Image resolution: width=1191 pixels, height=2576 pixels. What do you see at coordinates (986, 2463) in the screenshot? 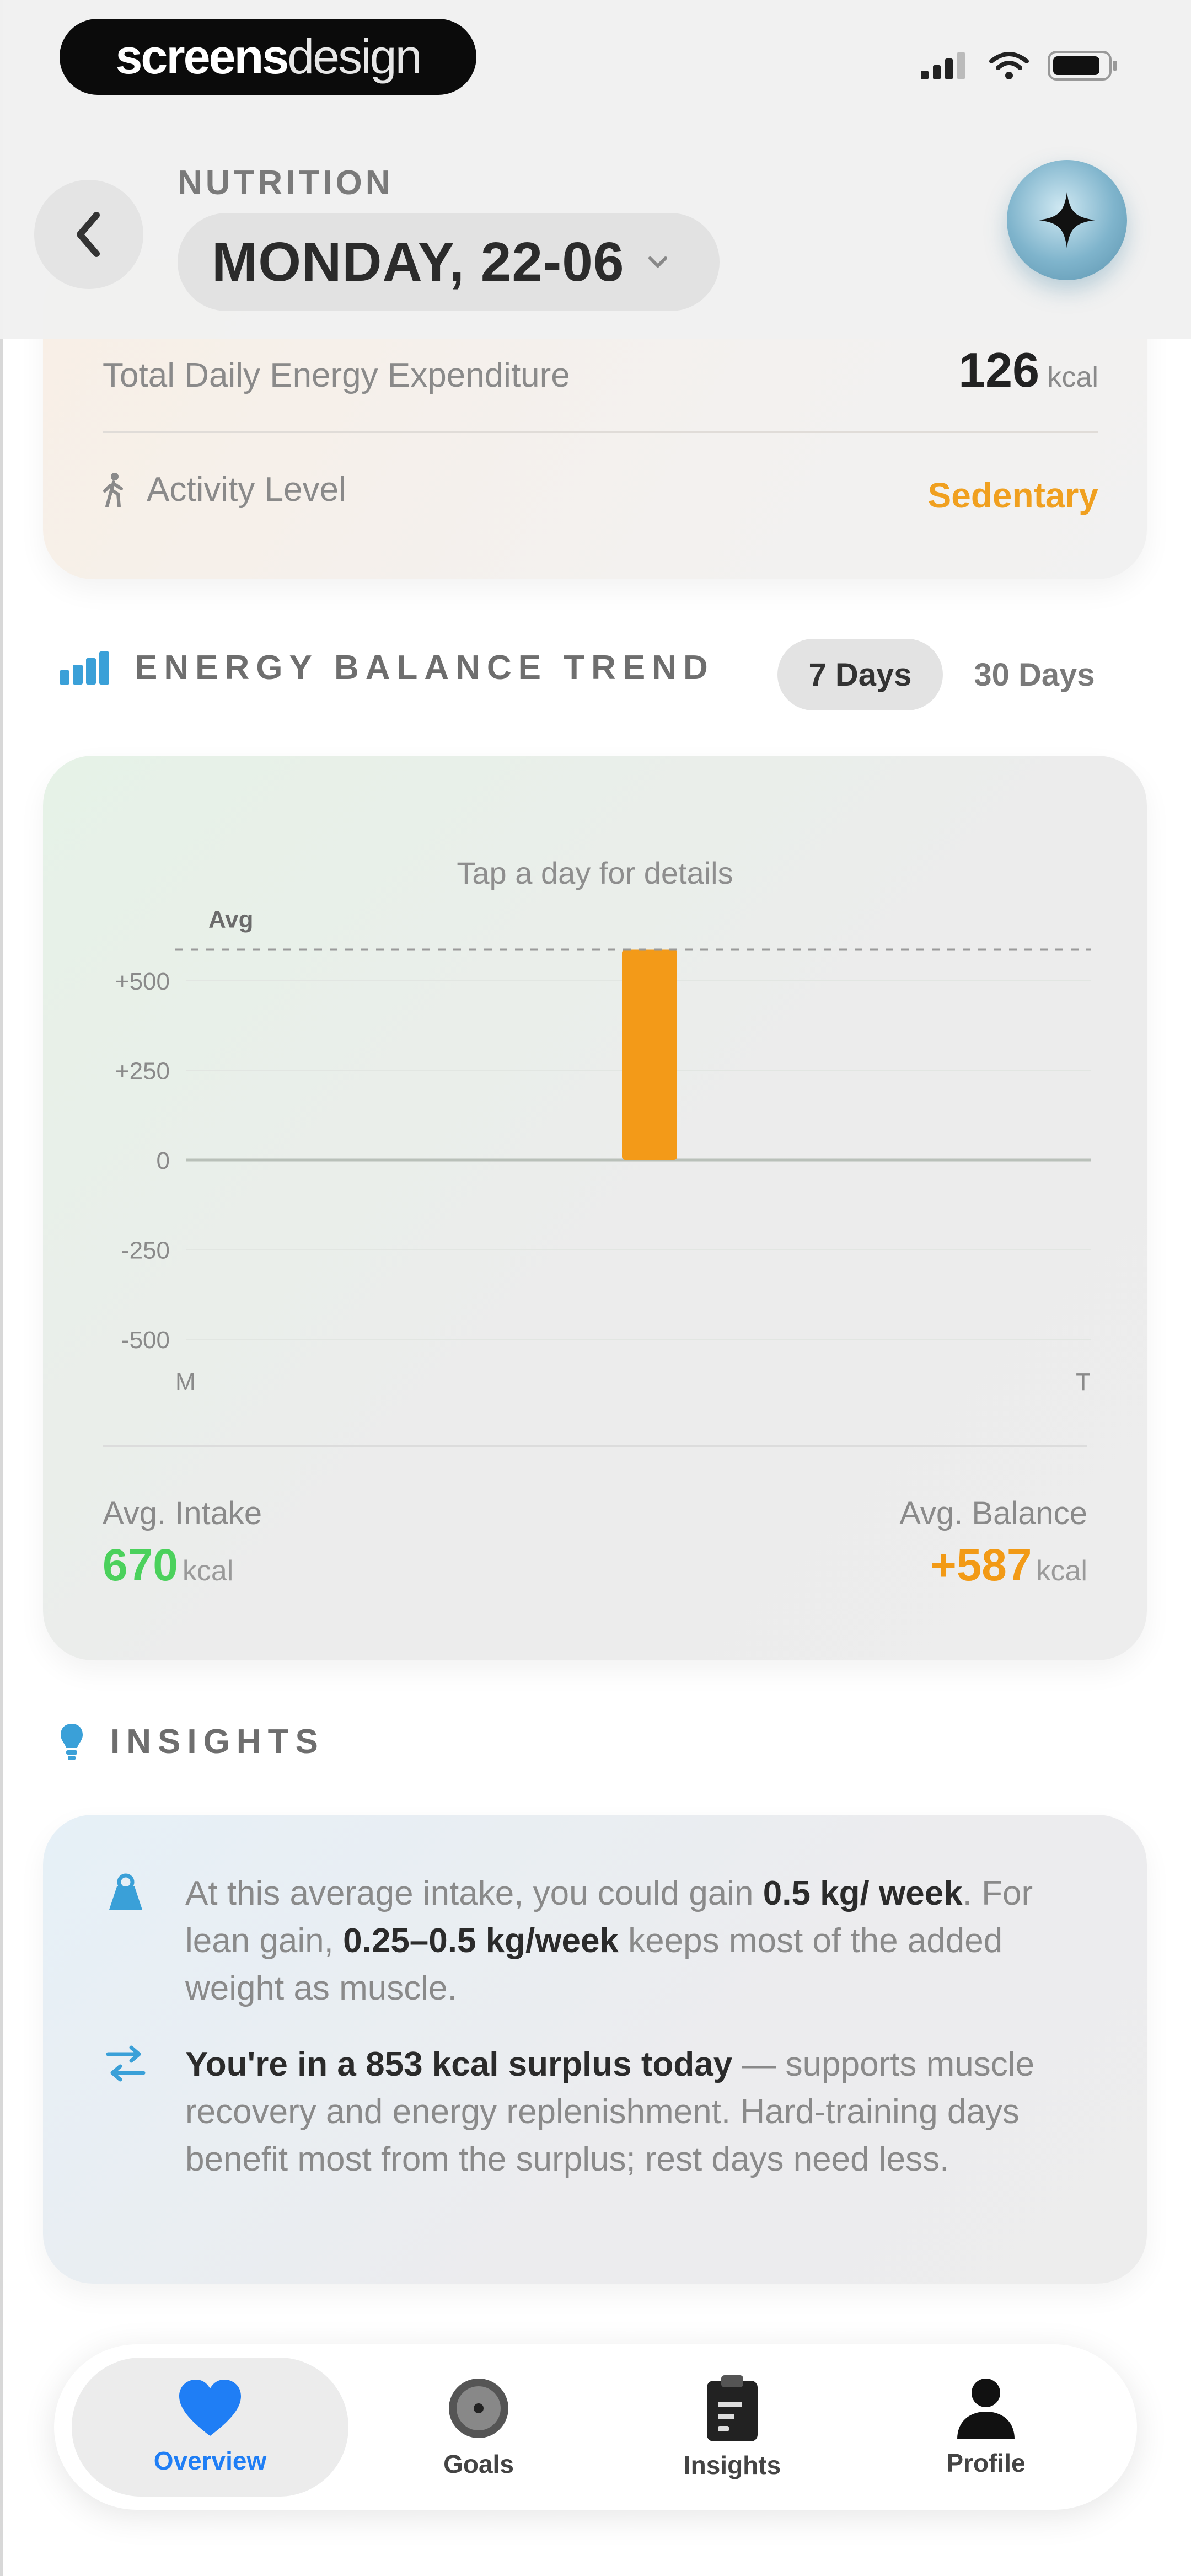
I see `tab-label: Profile` at bounding box center [986, 2463].